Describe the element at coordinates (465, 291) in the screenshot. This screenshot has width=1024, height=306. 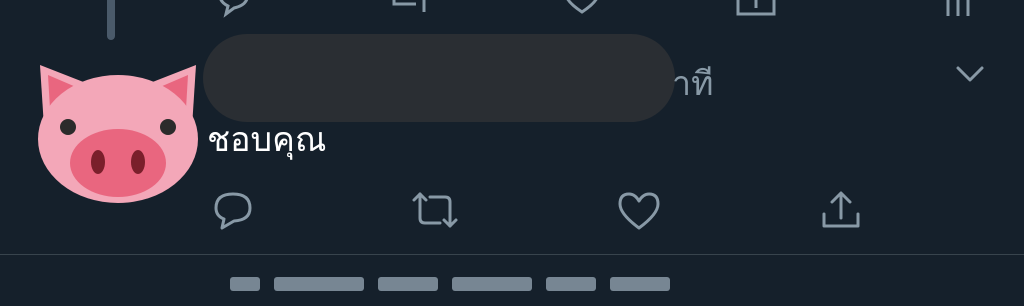
I see `next-item-peek` at that location.